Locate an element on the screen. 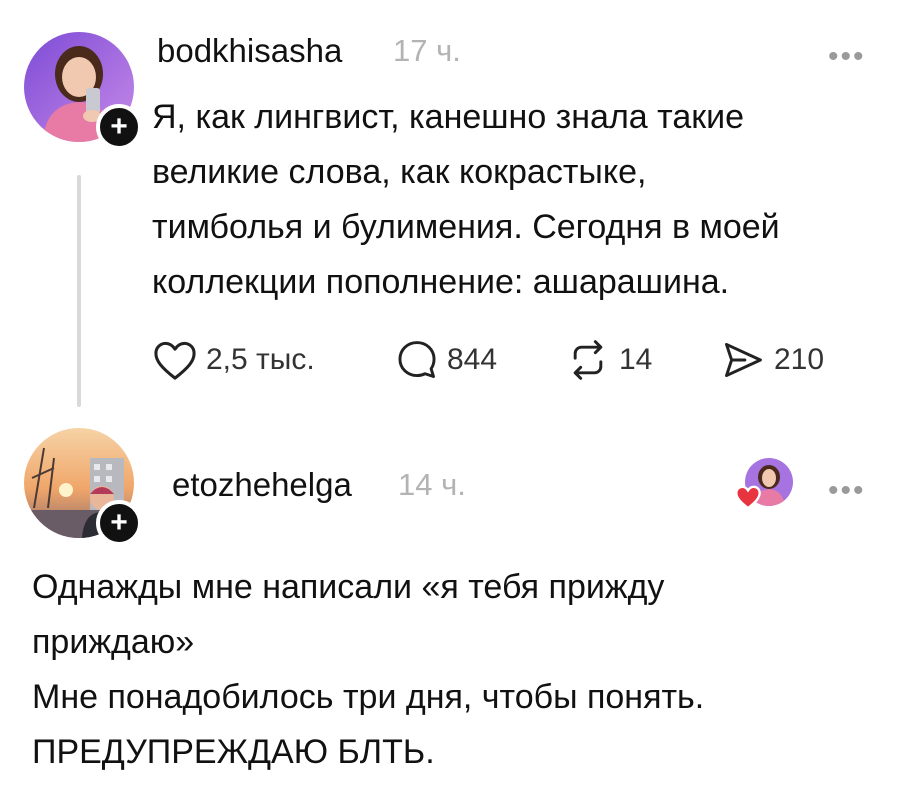  repost-icon is located at coordinates (588, 360).